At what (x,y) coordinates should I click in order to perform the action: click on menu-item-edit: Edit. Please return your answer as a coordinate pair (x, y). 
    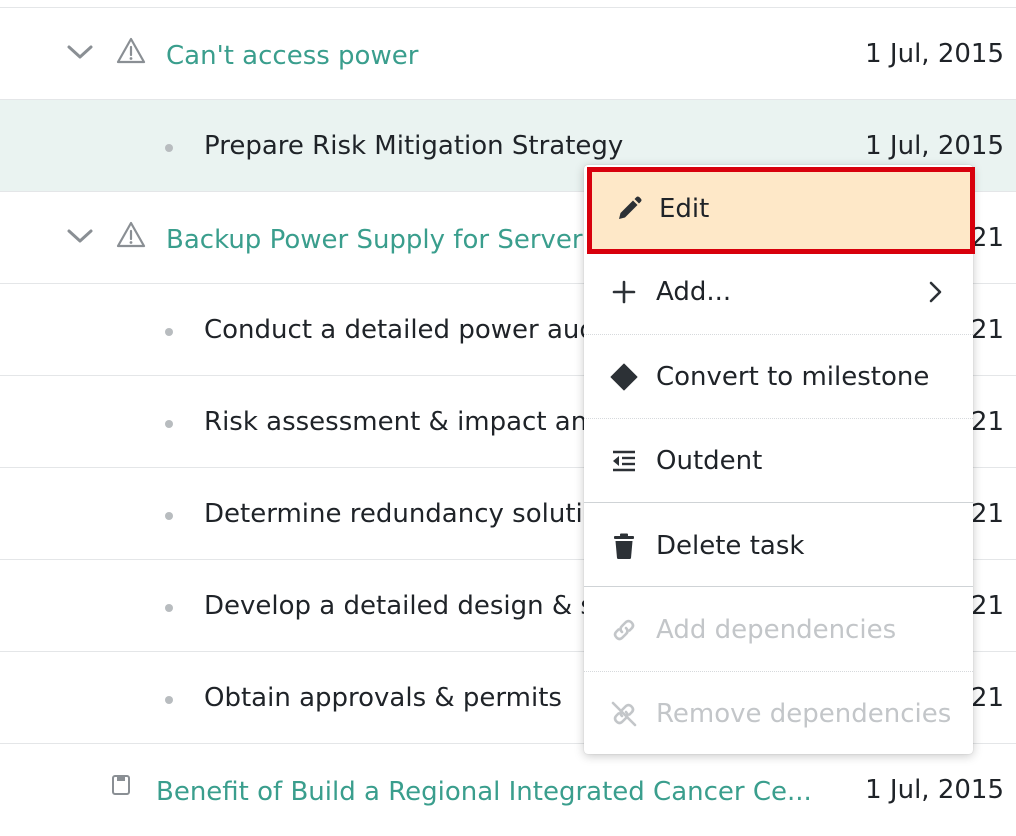
    Looking at the image, I should click on (781, 210).